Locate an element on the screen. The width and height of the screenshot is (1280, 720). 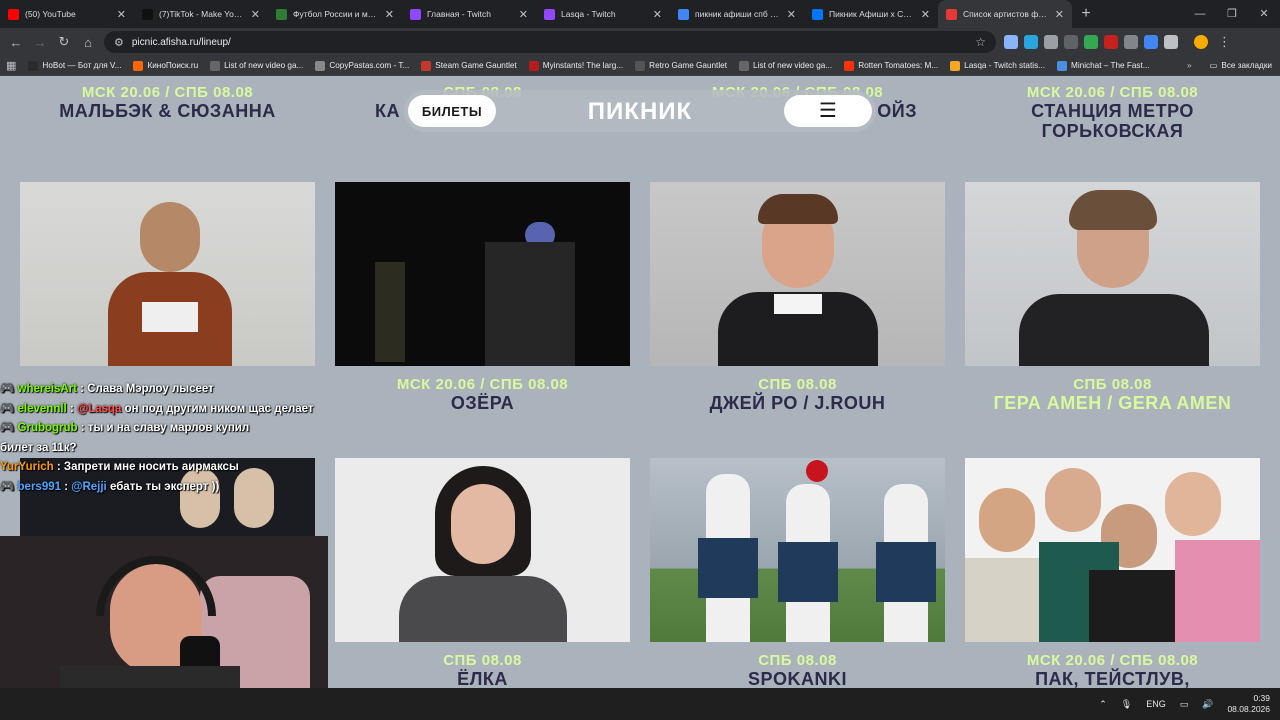
artist-date: СПБ 08.08 is located at coordinates (797, 384).